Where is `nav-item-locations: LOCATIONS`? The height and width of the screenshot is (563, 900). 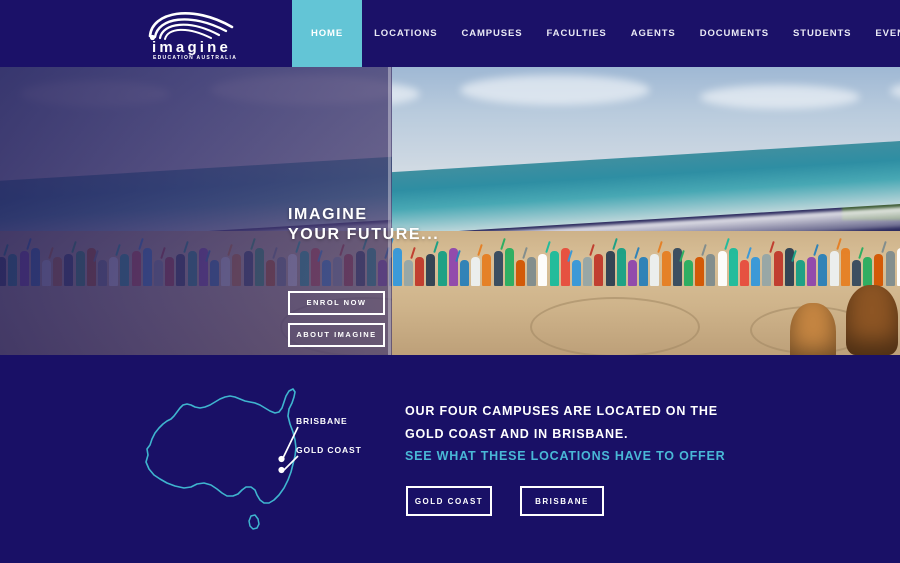 nav-item-locations: LOCATIONS is located at coordinates (405, 33).